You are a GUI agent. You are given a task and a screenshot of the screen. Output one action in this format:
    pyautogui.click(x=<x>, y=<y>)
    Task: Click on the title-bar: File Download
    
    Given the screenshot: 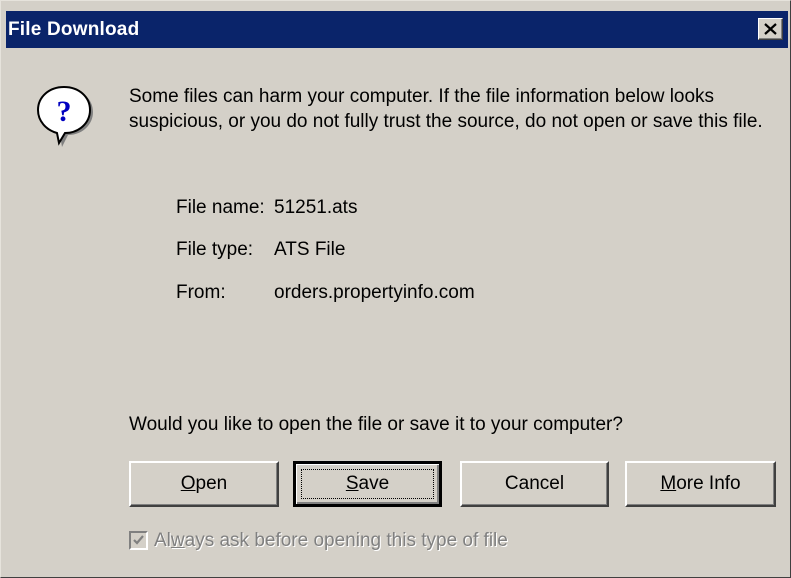 What is the action you would take?
    pyautogui.click(x=397, y=29)
    